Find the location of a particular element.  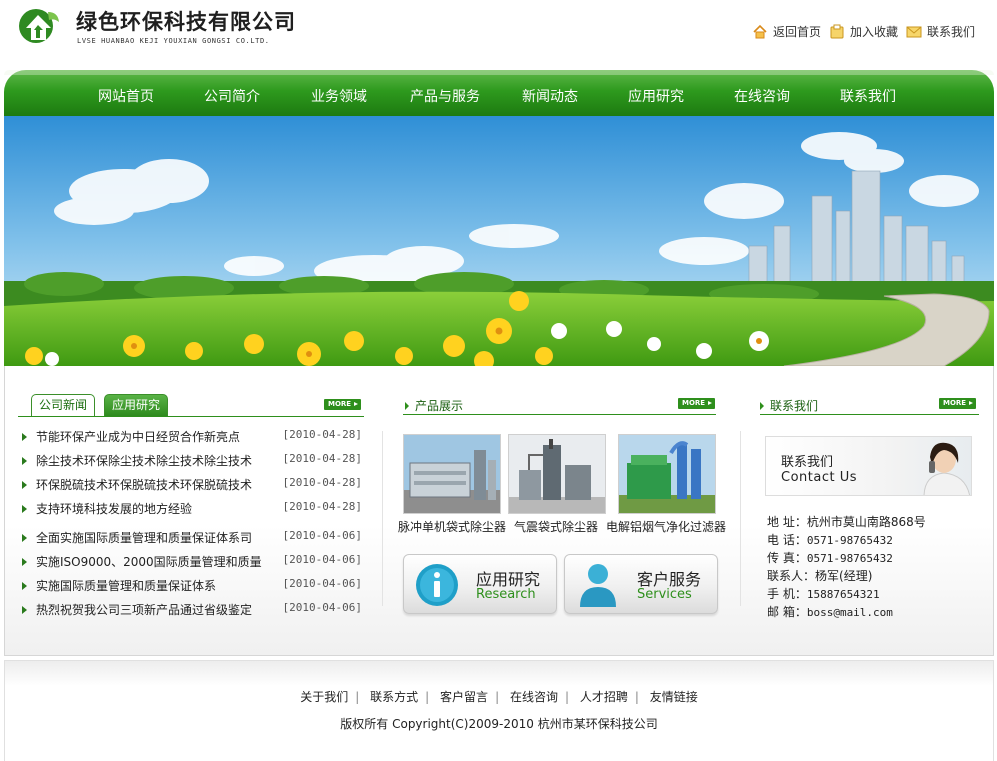

products-more-button: MORE is located at coordinates (696, 403).